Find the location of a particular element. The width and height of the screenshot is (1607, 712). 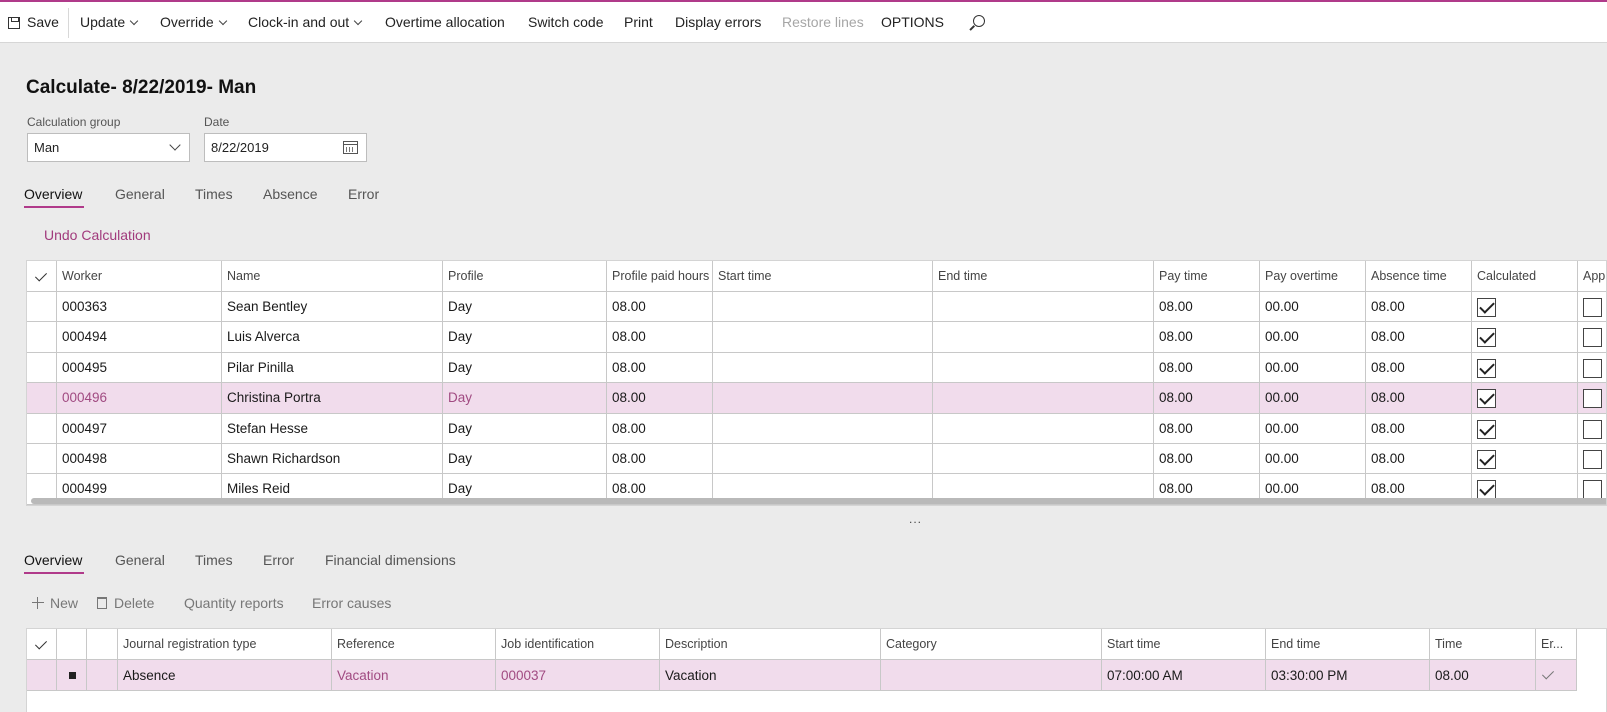

column-header-start-time: Start time is located at coordinates (1184, 644).